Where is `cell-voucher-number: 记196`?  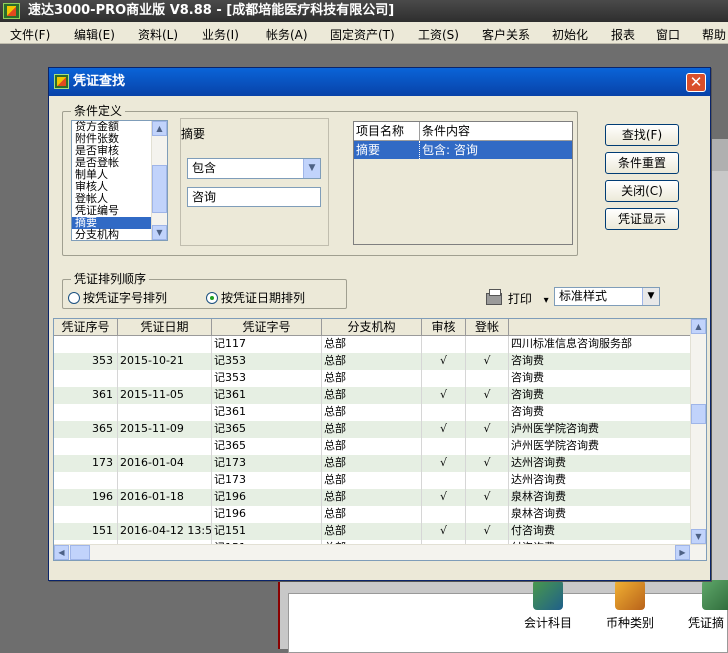 cell-voucher-number: 记196 is located at coordinates (267, 514).